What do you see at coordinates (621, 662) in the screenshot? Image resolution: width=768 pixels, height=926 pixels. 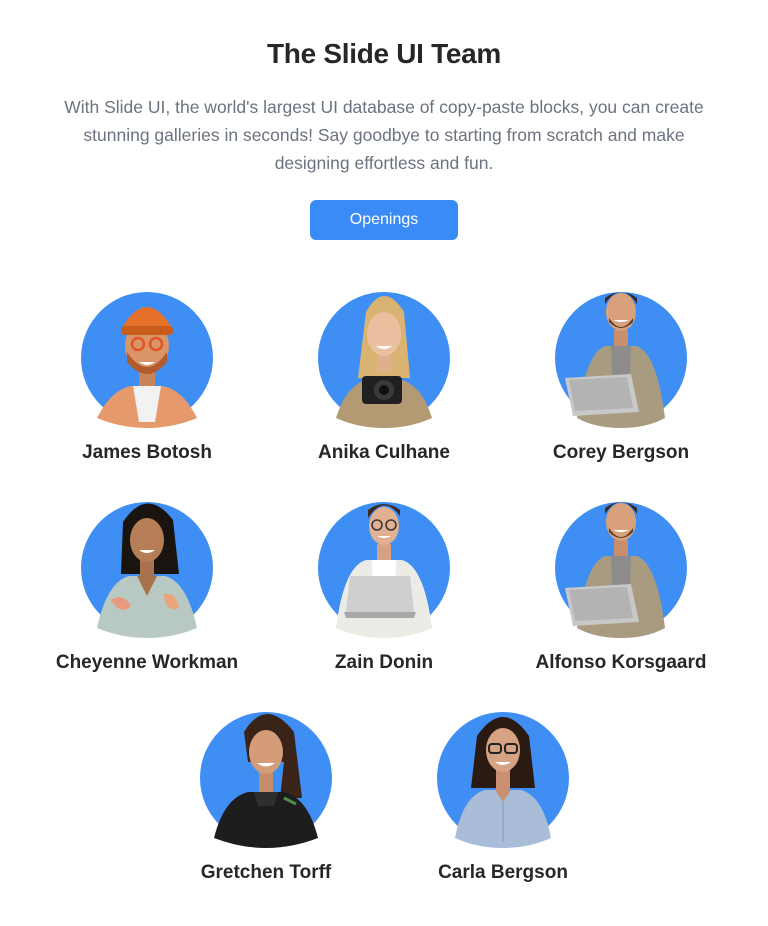 I see `member-name: Alfonso Korsgaard` at bounding box center [621, 662].